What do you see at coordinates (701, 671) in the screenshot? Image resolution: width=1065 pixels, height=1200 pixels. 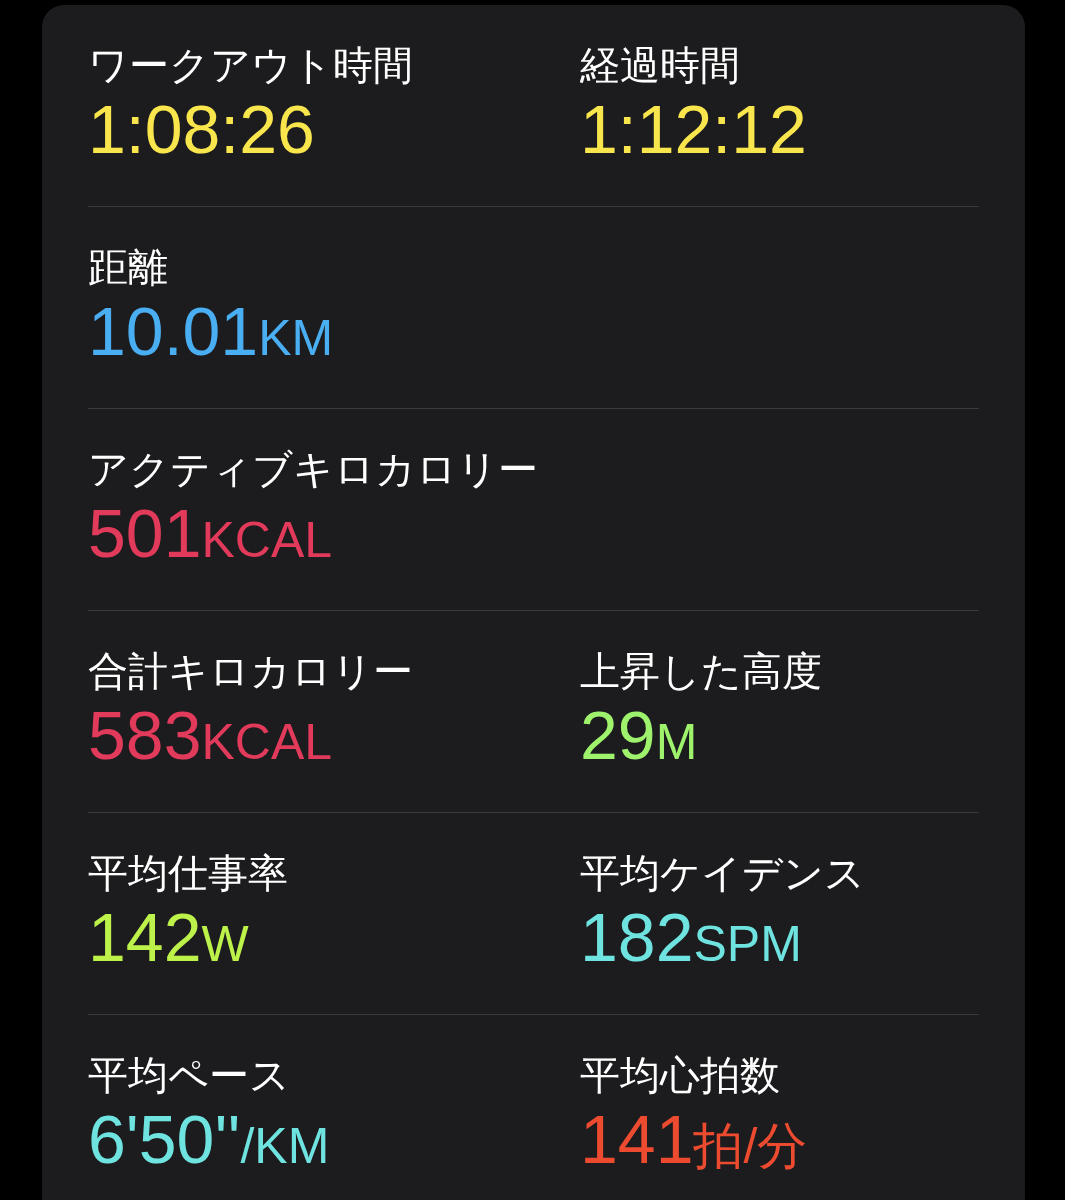 I see `metric-label: 上昇した高度` at bounding box center [701, 671].